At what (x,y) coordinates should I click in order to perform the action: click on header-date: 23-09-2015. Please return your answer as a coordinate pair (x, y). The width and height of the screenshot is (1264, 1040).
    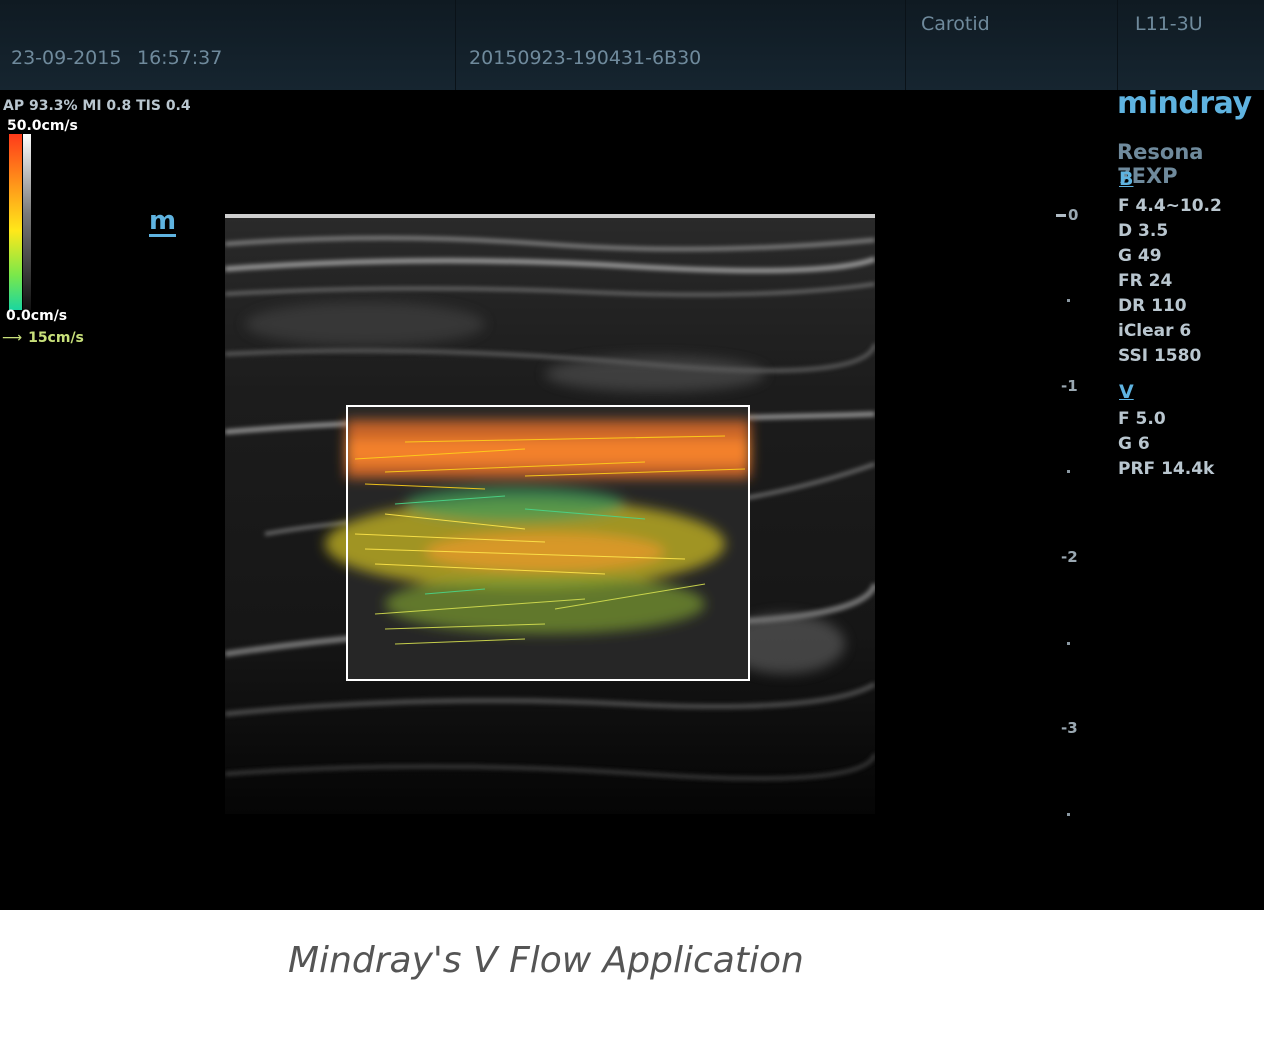
    Looking at the image, I should click on (66, 58).